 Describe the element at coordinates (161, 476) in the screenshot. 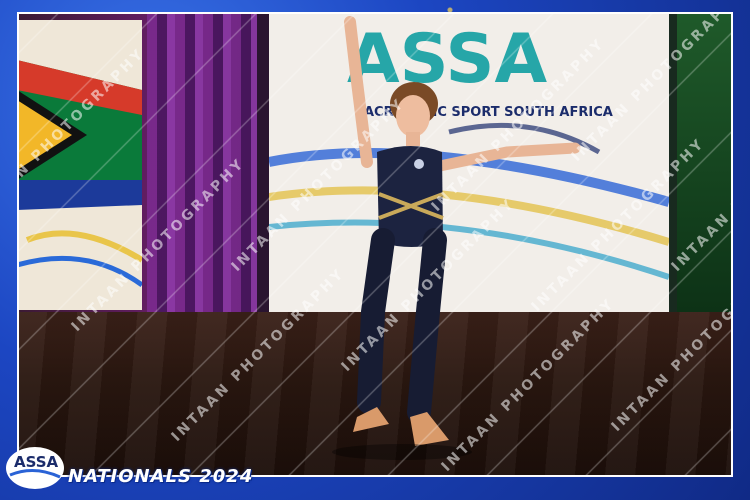

I see `event-caption: NATIONALS 2024` at that location.